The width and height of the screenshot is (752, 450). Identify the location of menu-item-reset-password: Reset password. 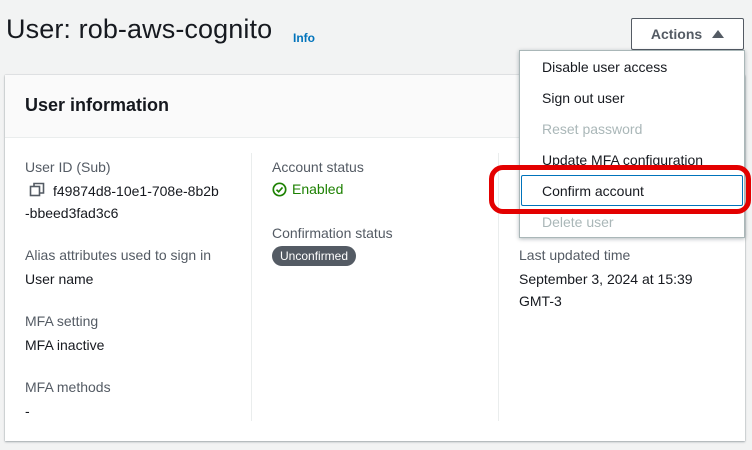
(592, 128).